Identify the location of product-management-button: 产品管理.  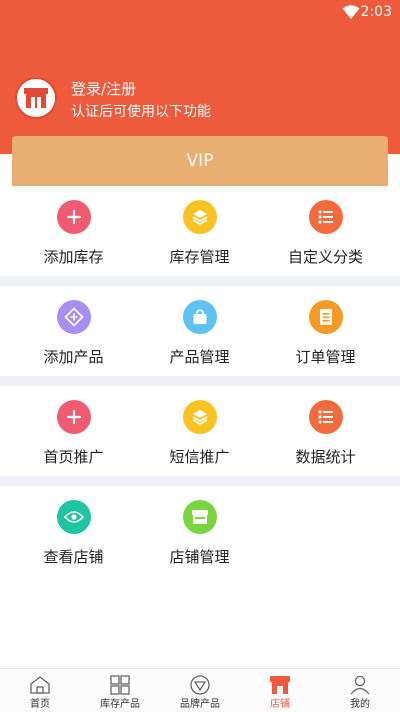
(199, 331).